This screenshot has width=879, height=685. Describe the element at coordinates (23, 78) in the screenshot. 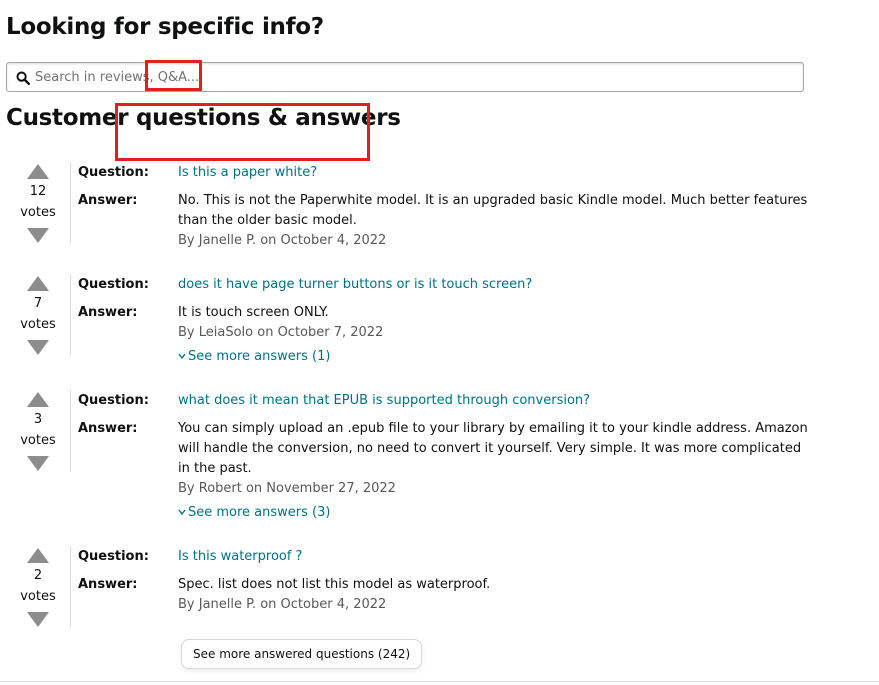

I see `search-icon` at that location.